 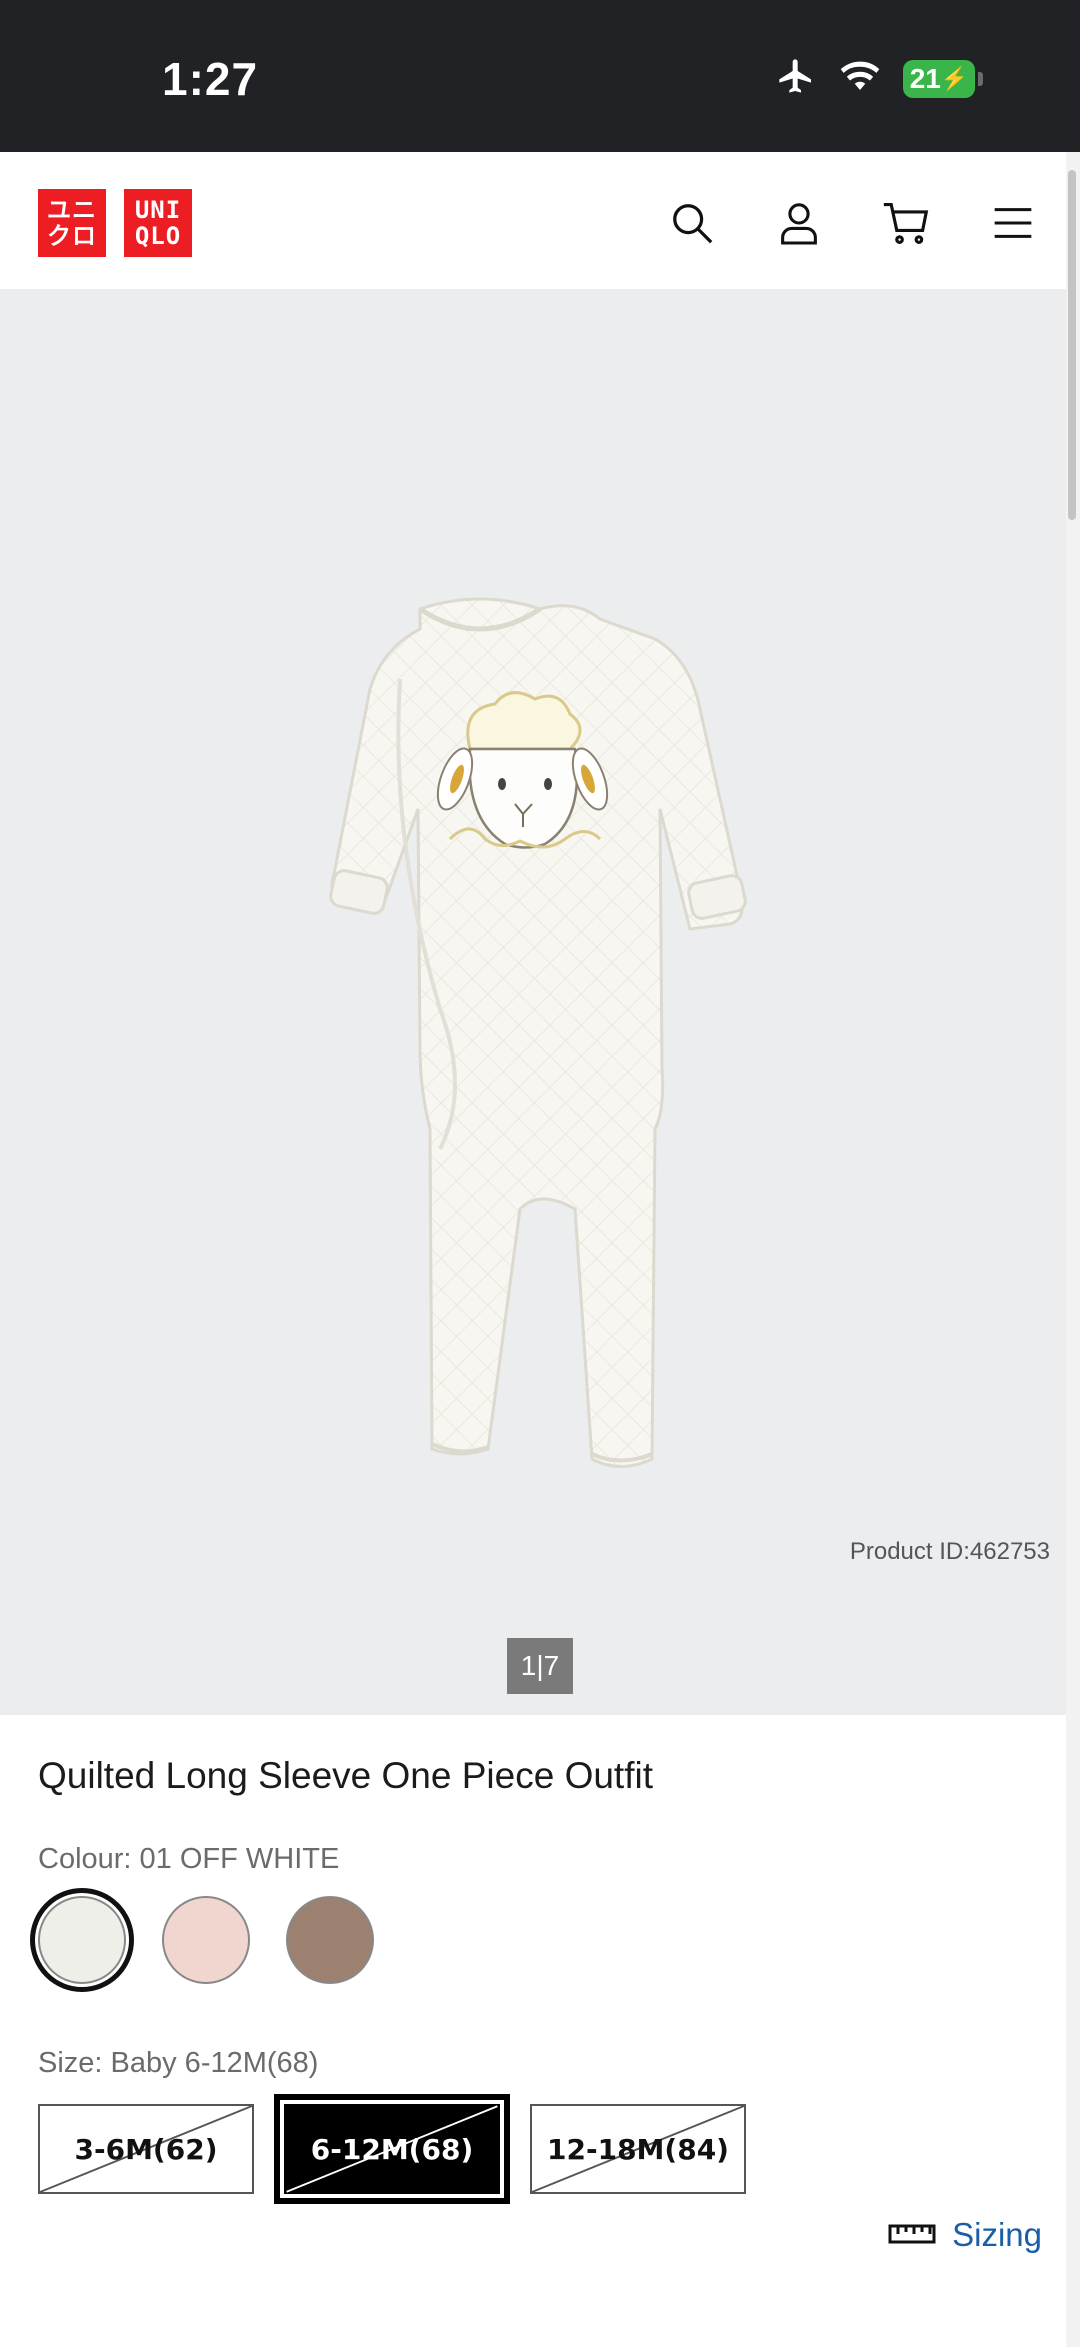 I want to click on status-bar: 1:27 21 ⚡, so click(x=540, y=76).